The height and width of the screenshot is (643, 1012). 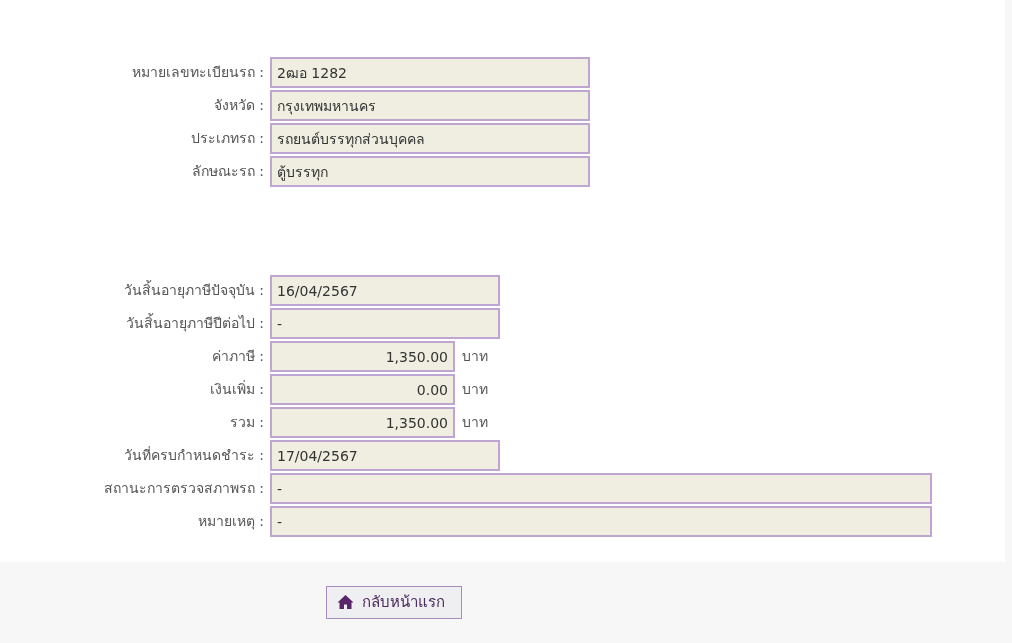 What do you see at coordinates (345, 602) in the screenshot?
I see `home-icon` at bounding box center [345, 602].